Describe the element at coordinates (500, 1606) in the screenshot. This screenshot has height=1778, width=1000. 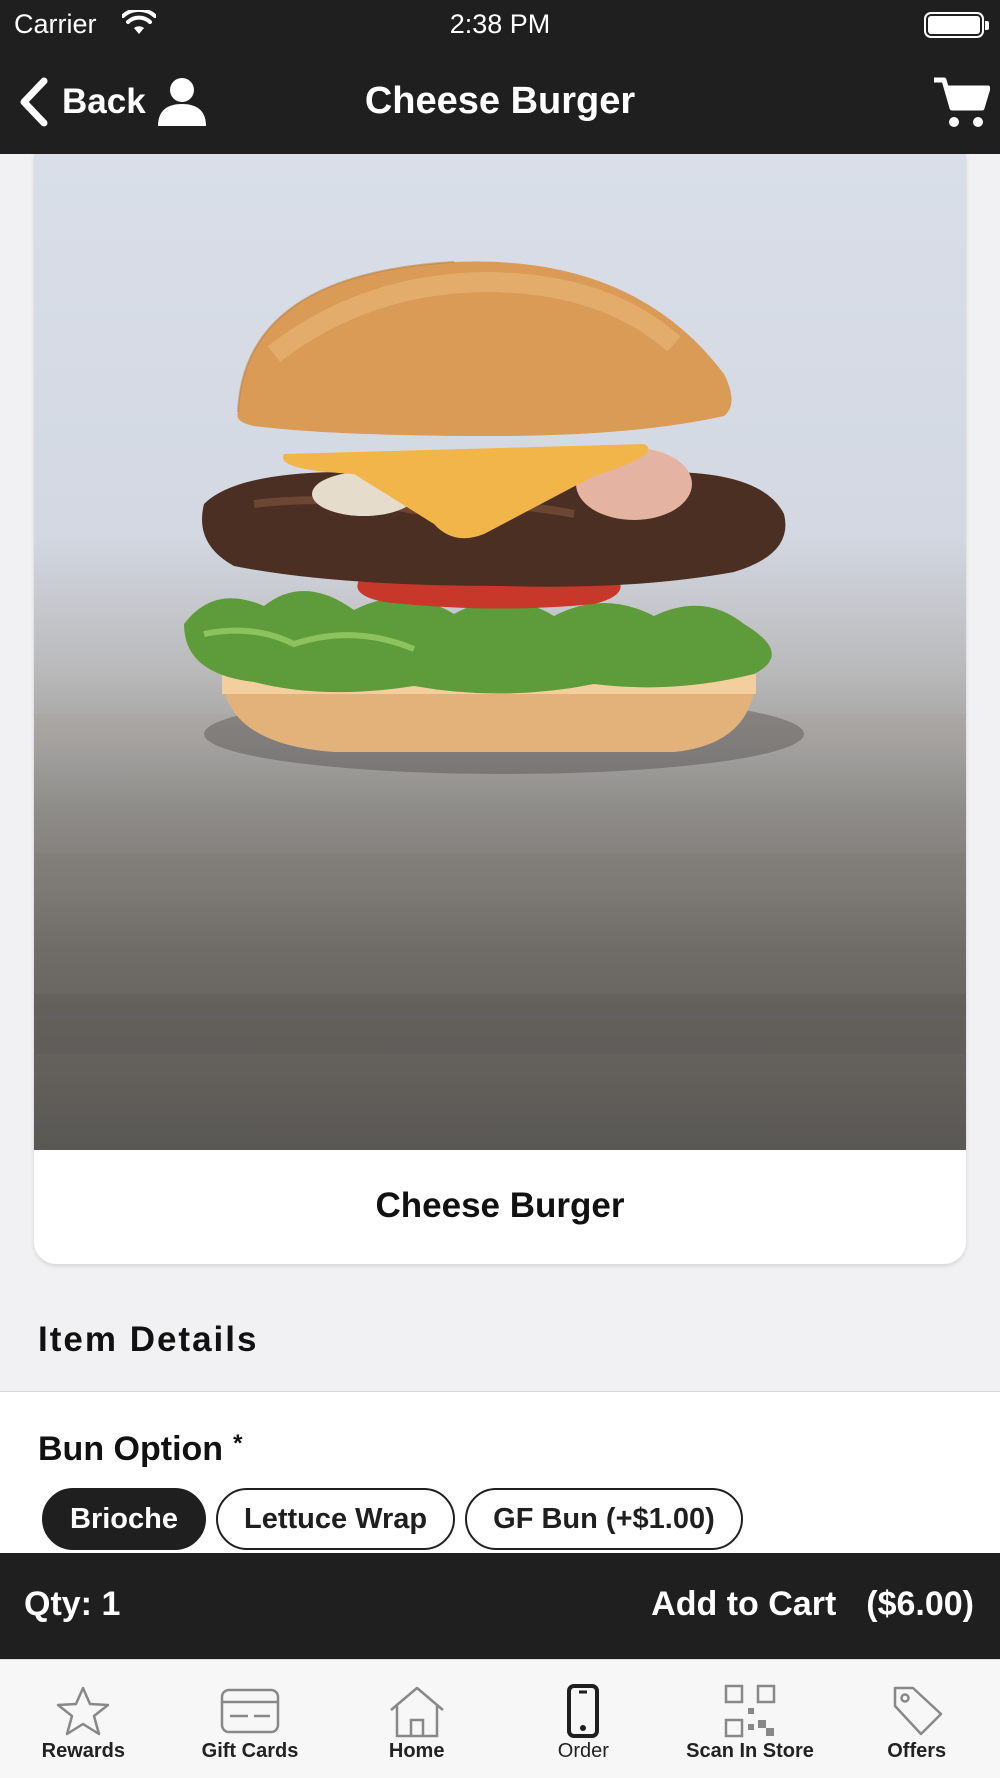
I see `add-to-cart-bar: Qty: 1 Add to Cart ($6.00)` at that location.